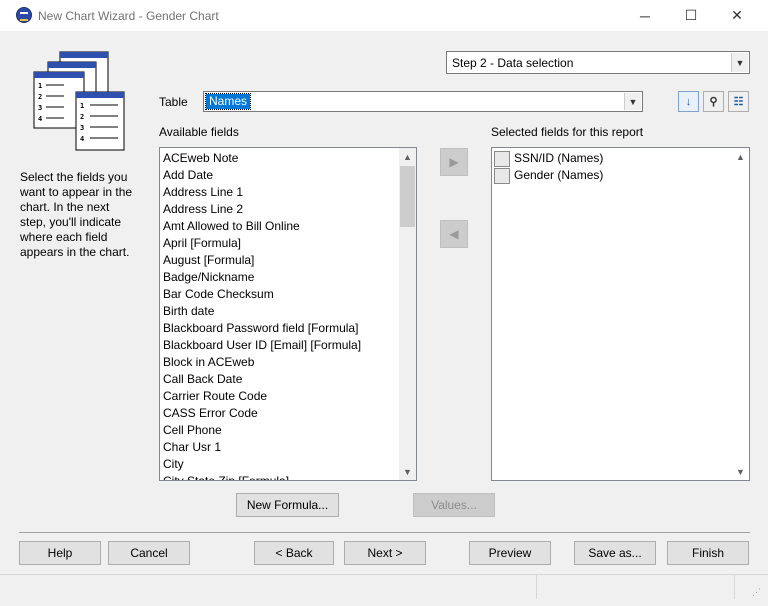 The width and height of the screenshot is (768, 606). I want to click on selected-field-label: SSN/ID (Names), so click(559, 158).